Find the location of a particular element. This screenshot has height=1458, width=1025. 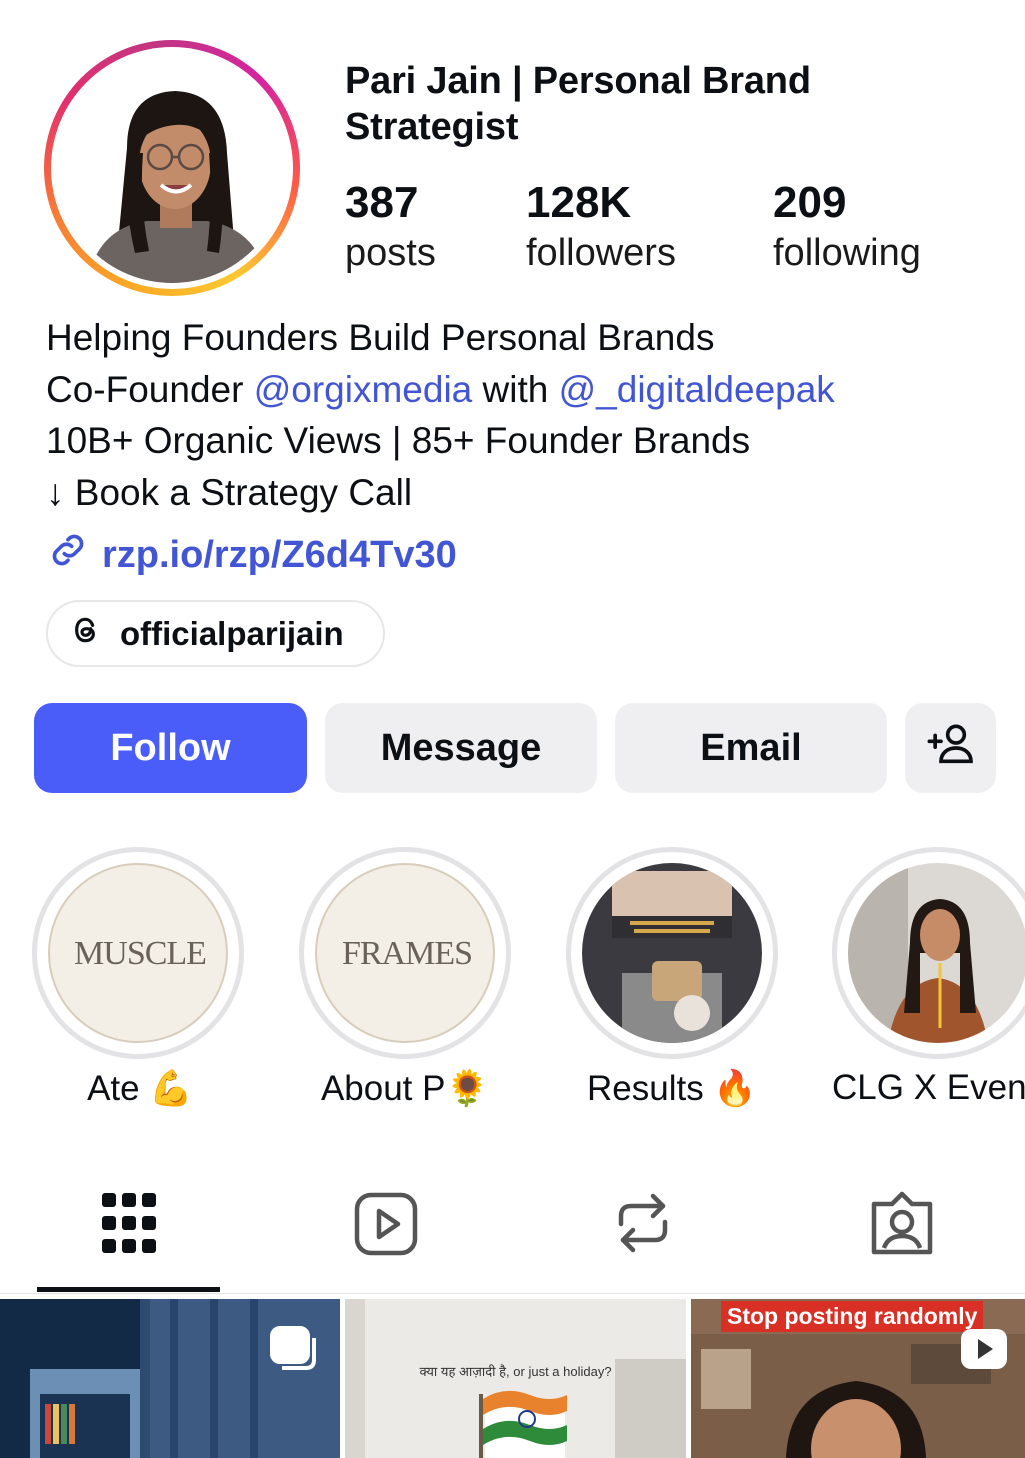

profile-name: Pari Jain | Personal Brand Strategist is located at coordinates (578, 104).